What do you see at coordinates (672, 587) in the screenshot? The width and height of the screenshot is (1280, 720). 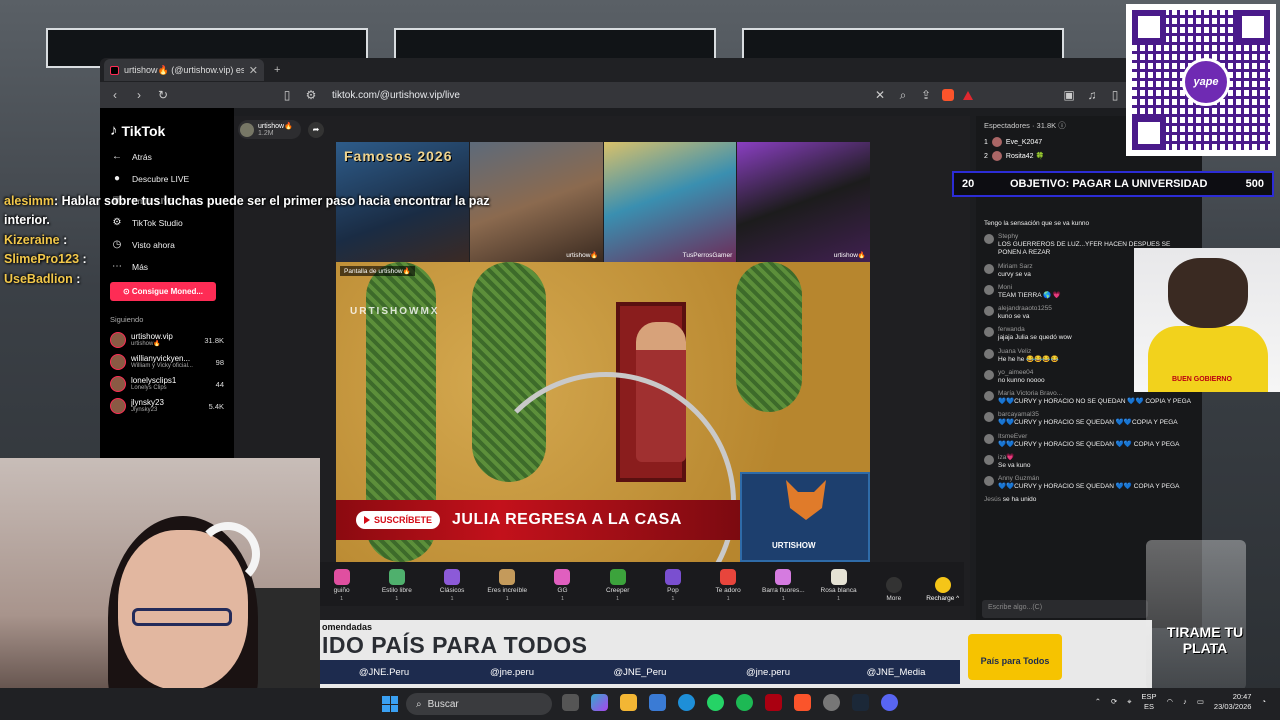 I see `gift-item: Pop 1` at bounding box center [672, 587].